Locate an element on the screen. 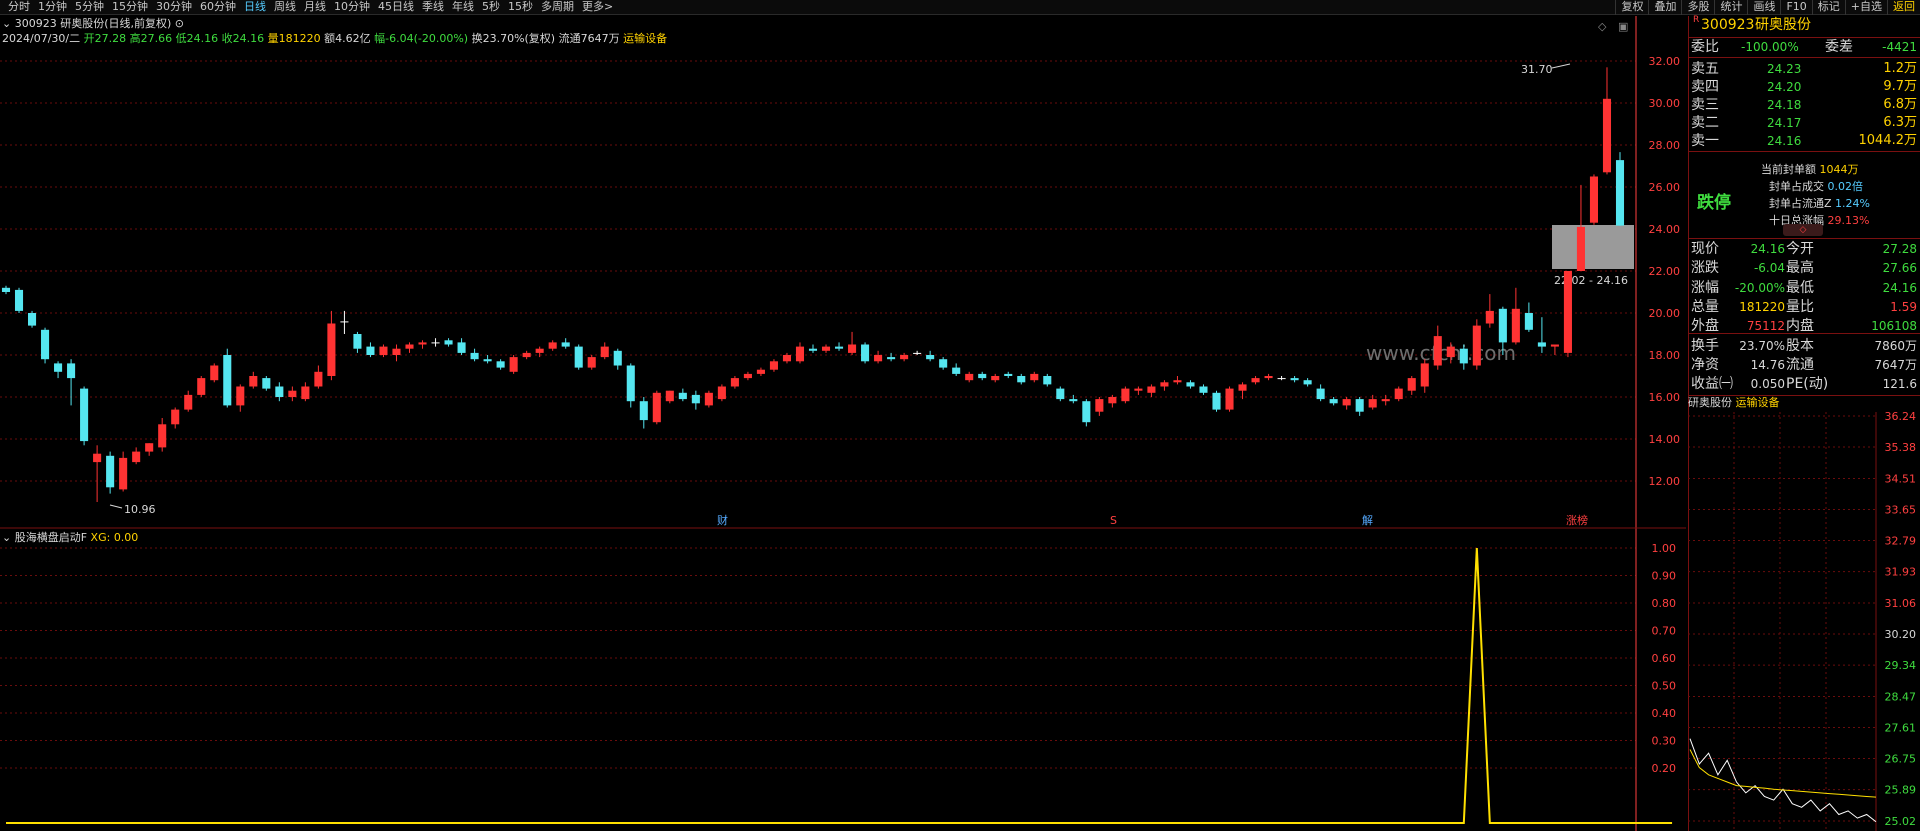 The height and width of the screenshot is (831, 1920). mini-tick: 32.79 is located at coordinates (1901, 541).